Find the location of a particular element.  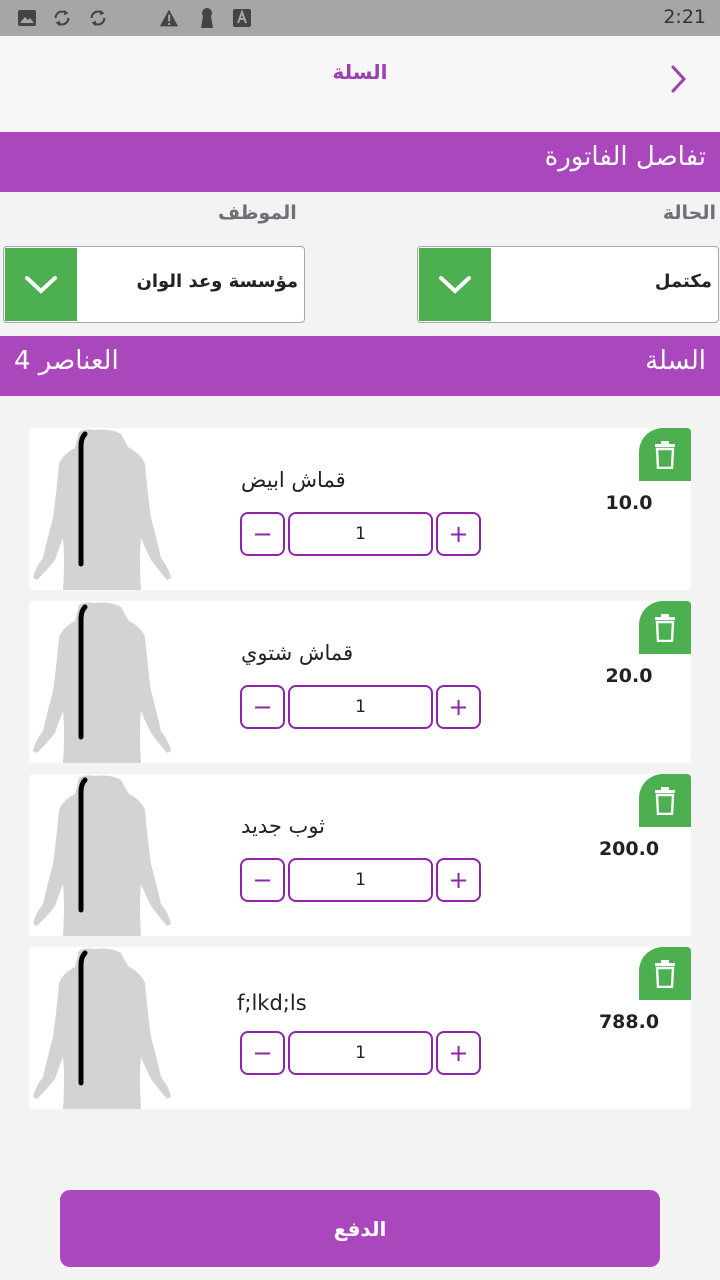

employee-value: مؤسسة وعد الوان is located at coordinates (217, 281).